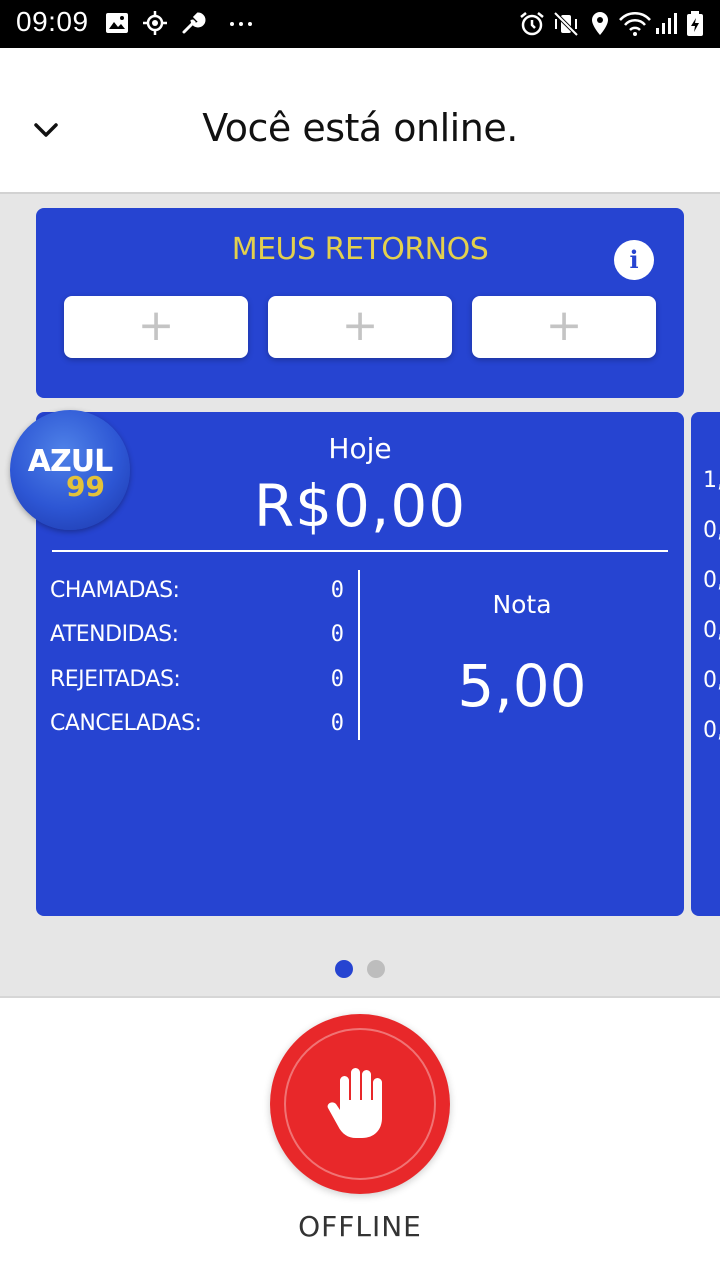 This screenshot has width=720, height=1280. What do you see at coordinates (666, 23) in the screenshot?
I see `signal-icon` at bounding box center [666, 23].